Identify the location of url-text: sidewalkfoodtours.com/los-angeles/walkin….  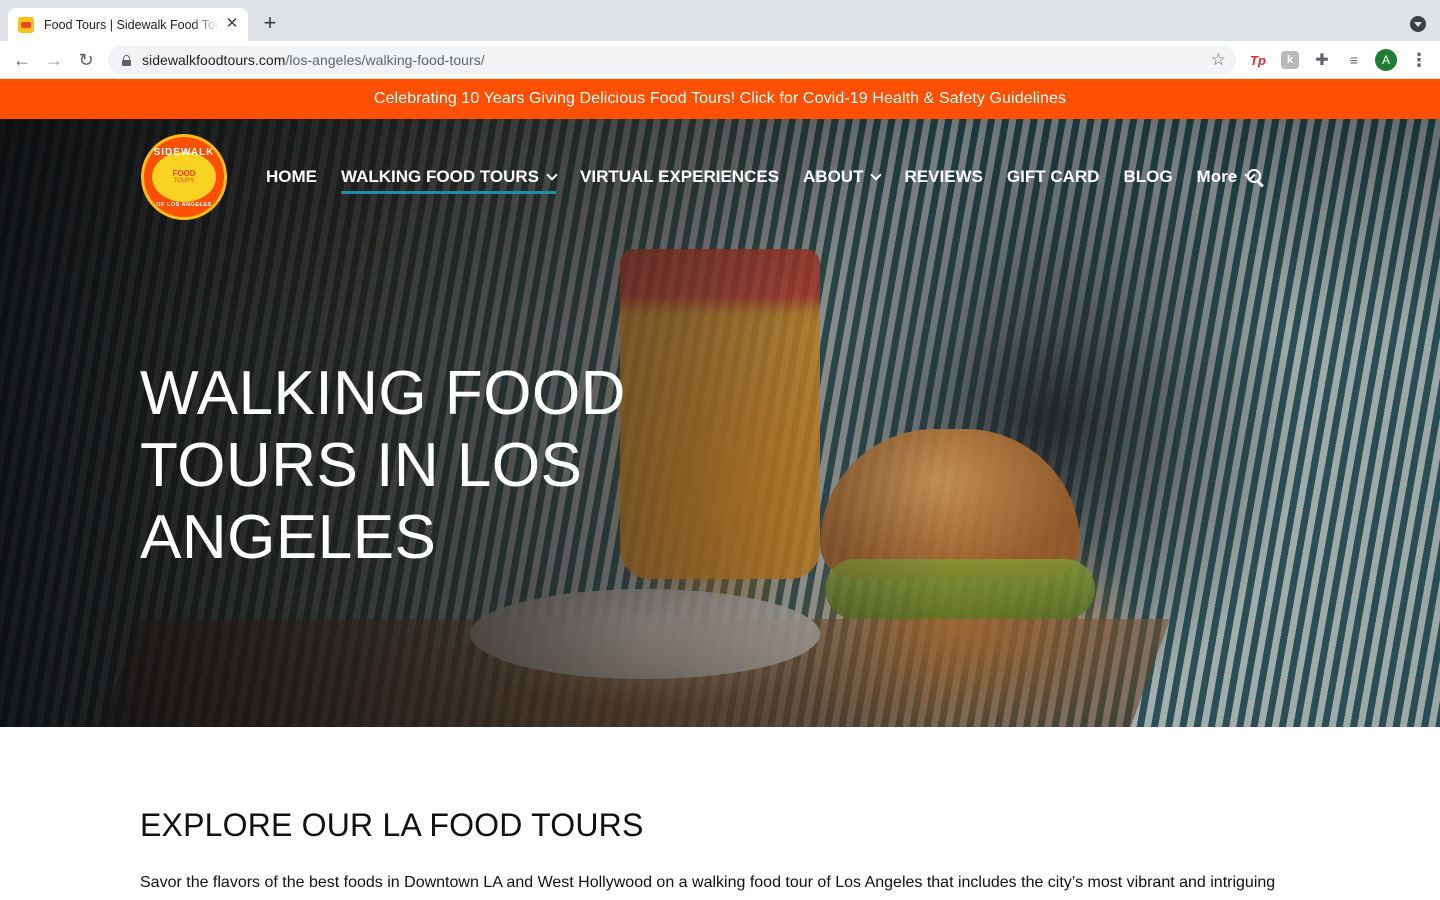
(313, 60).